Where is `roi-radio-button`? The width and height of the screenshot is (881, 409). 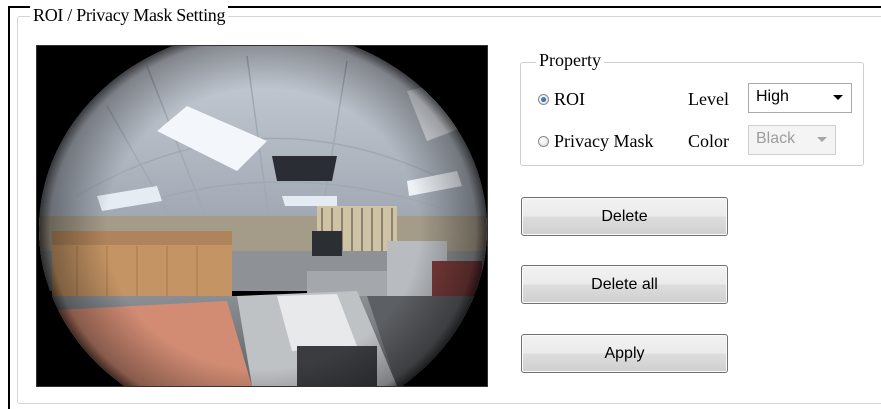 roi-radio-button is located at coordinates (543, 99).